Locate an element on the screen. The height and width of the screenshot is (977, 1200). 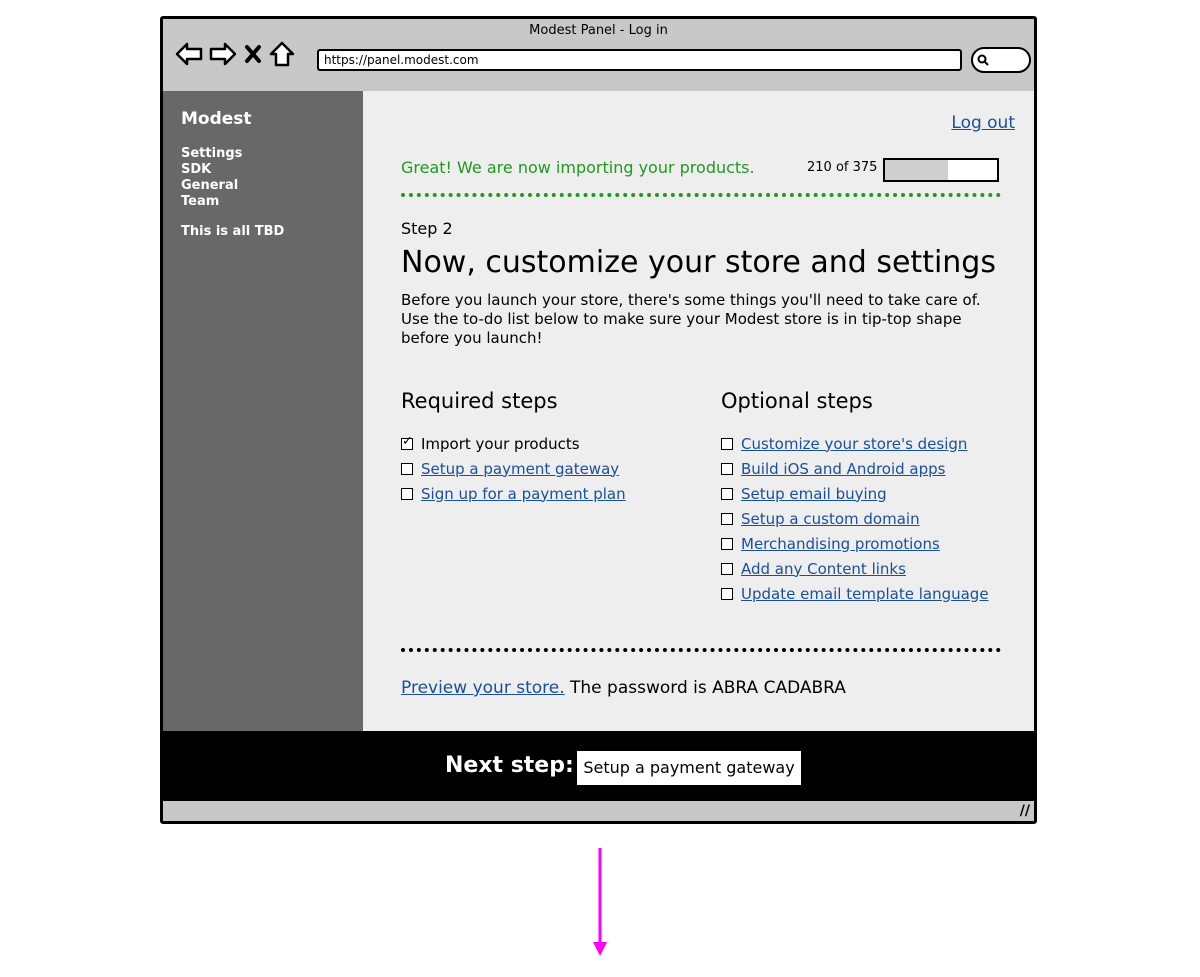
list-item: Setup a custom domain is located at coordinates (855, 518).